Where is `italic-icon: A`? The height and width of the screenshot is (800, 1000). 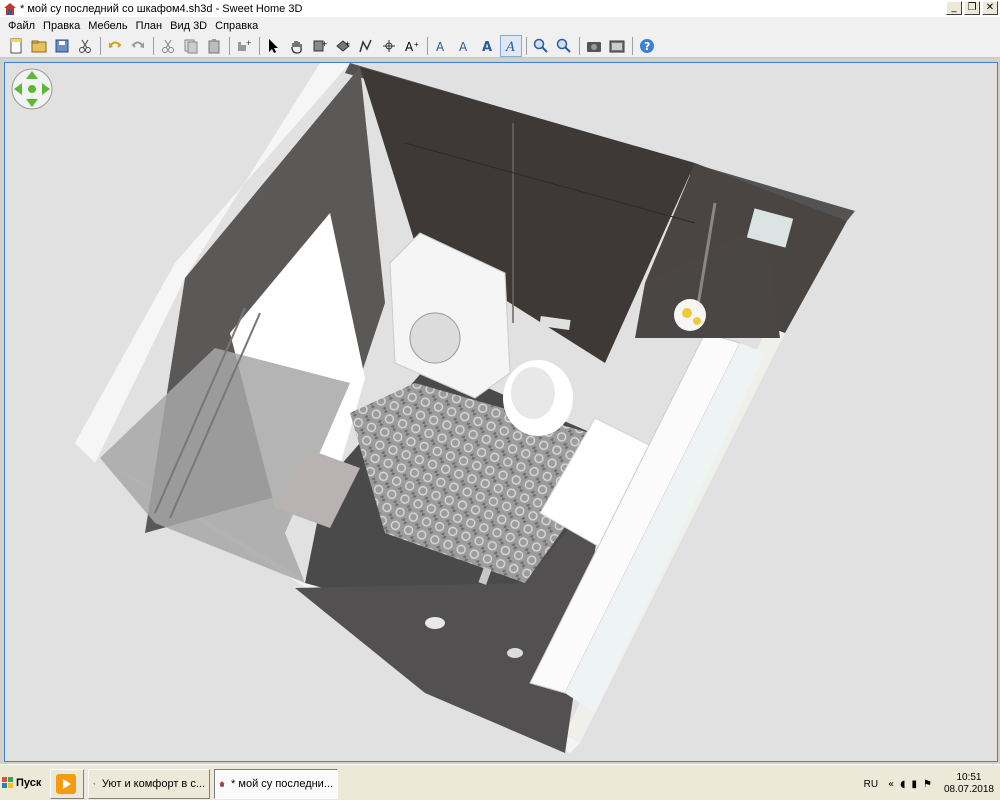
italic-icon: A is located at coordinates (511, 45).